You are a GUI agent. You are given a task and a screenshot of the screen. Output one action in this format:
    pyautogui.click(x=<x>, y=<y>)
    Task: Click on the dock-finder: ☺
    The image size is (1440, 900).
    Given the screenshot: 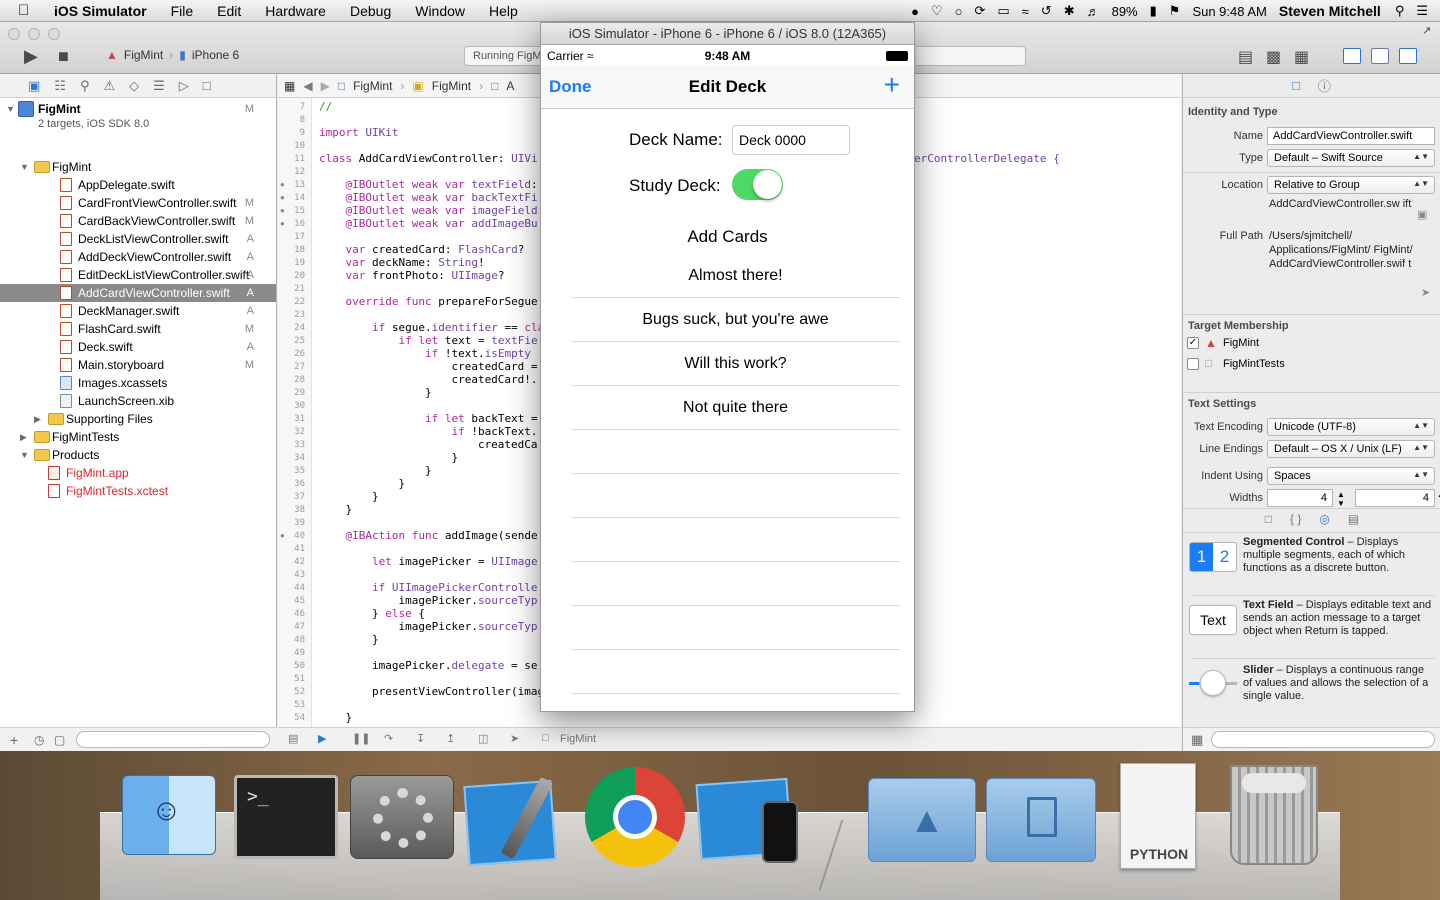 What is the action you would take?
    pyautogui.click(x=169, y=815)
    